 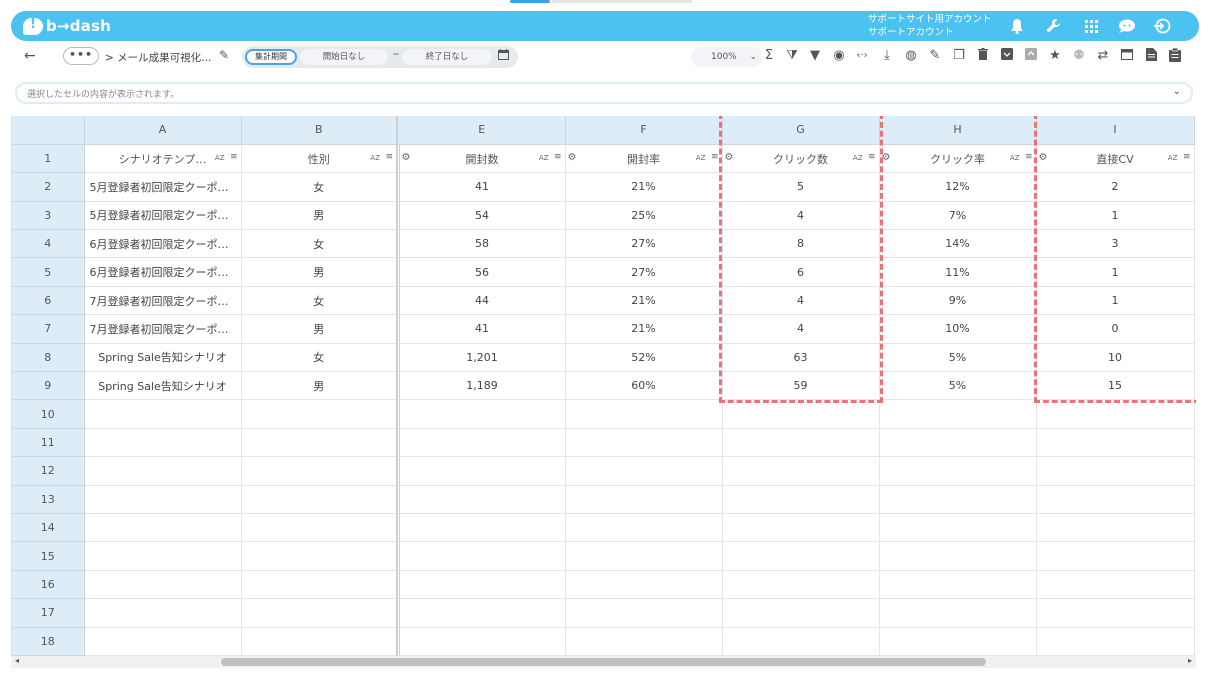 I want to click on column-header-g: G, so click(x=801, y=130).